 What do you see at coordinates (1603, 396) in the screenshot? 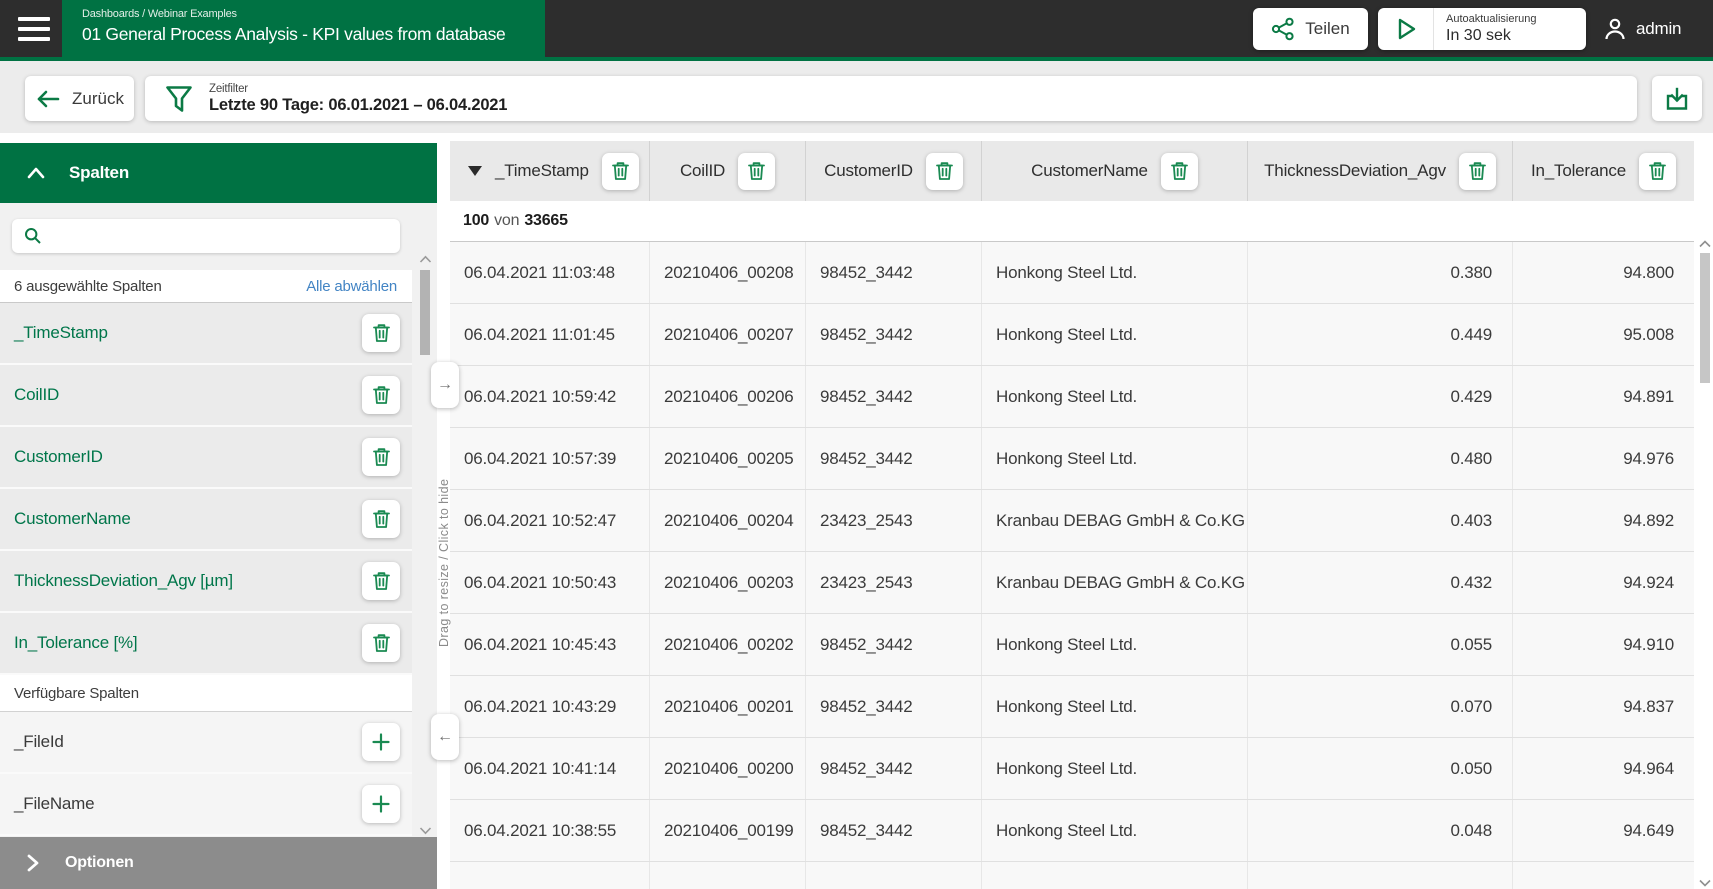
I see `cell-in-tolerance: 94.891` at bounding box center [1603, 396].